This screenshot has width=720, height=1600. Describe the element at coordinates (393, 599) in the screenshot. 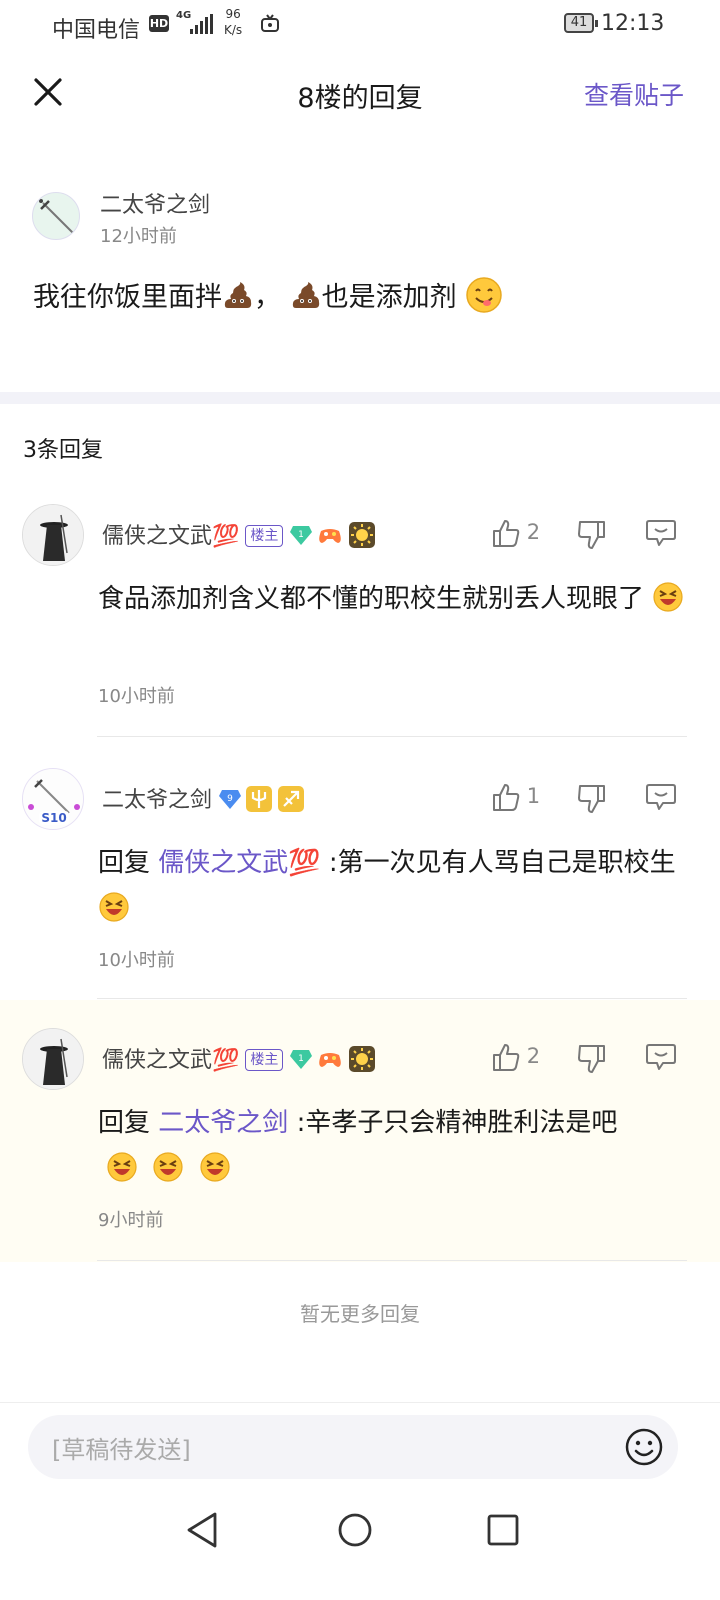

I see `reply-text: 食品添加剂含义都不懂的职校生就别丢人现眼了` at that location.